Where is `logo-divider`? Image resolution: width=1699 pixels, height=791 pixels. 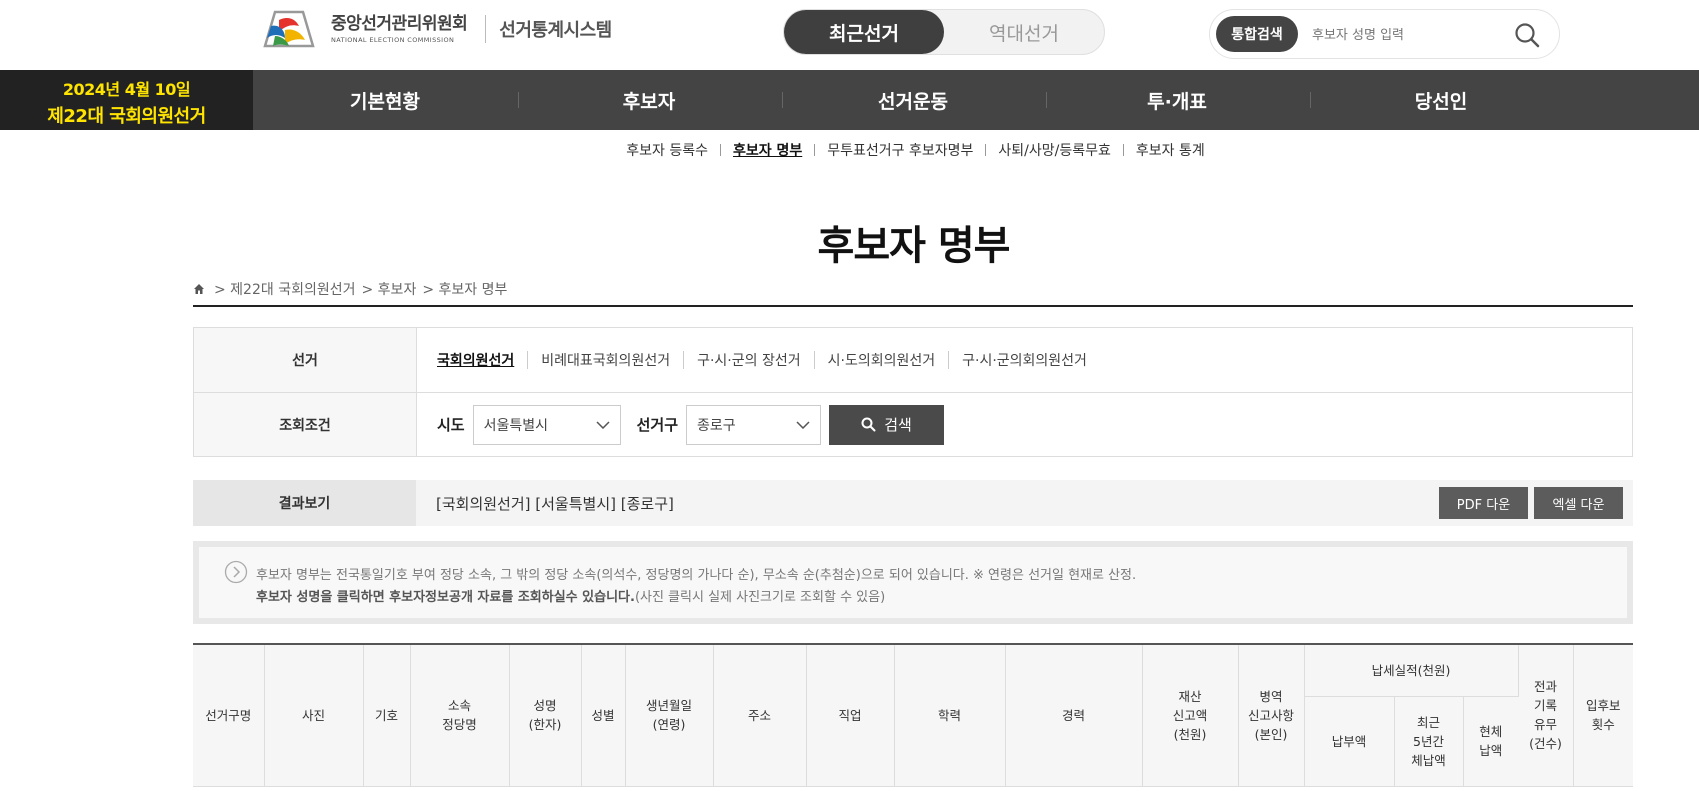 logo-divider is located at coordinates (486, 29).